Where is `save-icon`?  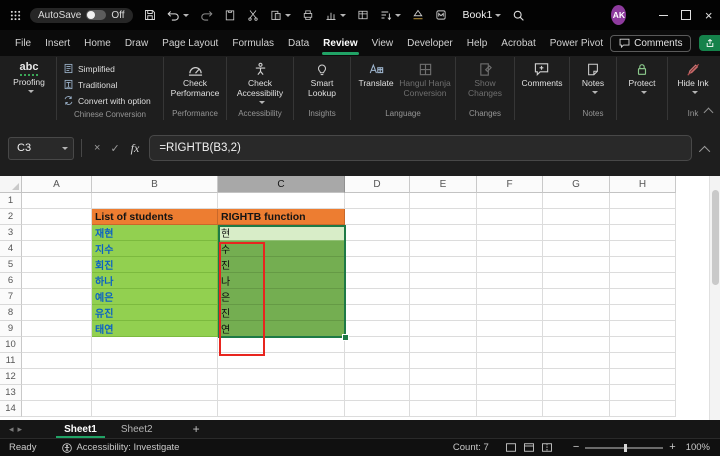 save-icon is located at coordinates (150, 15).